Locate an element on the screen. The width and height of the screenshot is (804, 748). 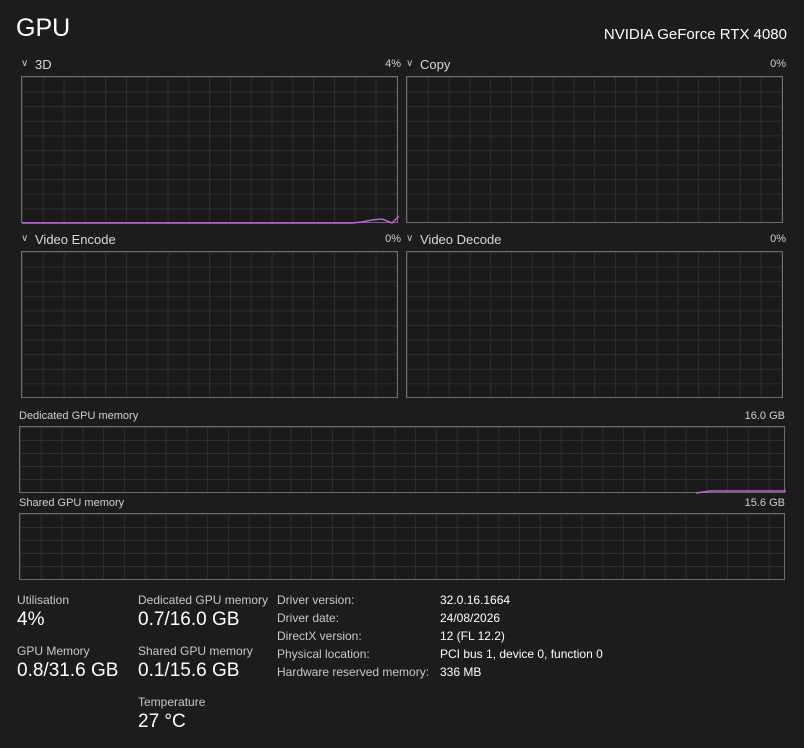
detail-driver-date-label: Driver date: is located at coordinates (308, 618).